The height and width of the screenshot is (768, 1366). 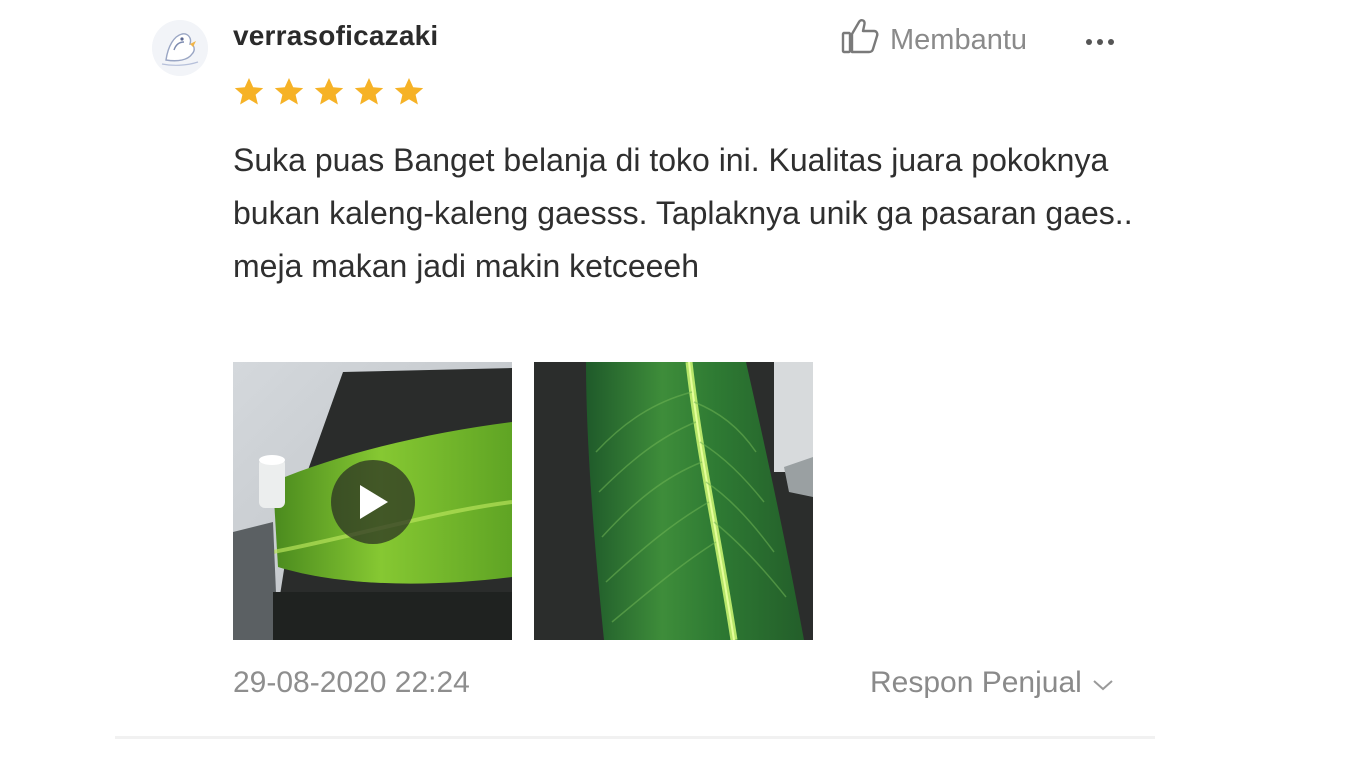 I want to click on thumbs-up-icon, so click(x=860, y=40).